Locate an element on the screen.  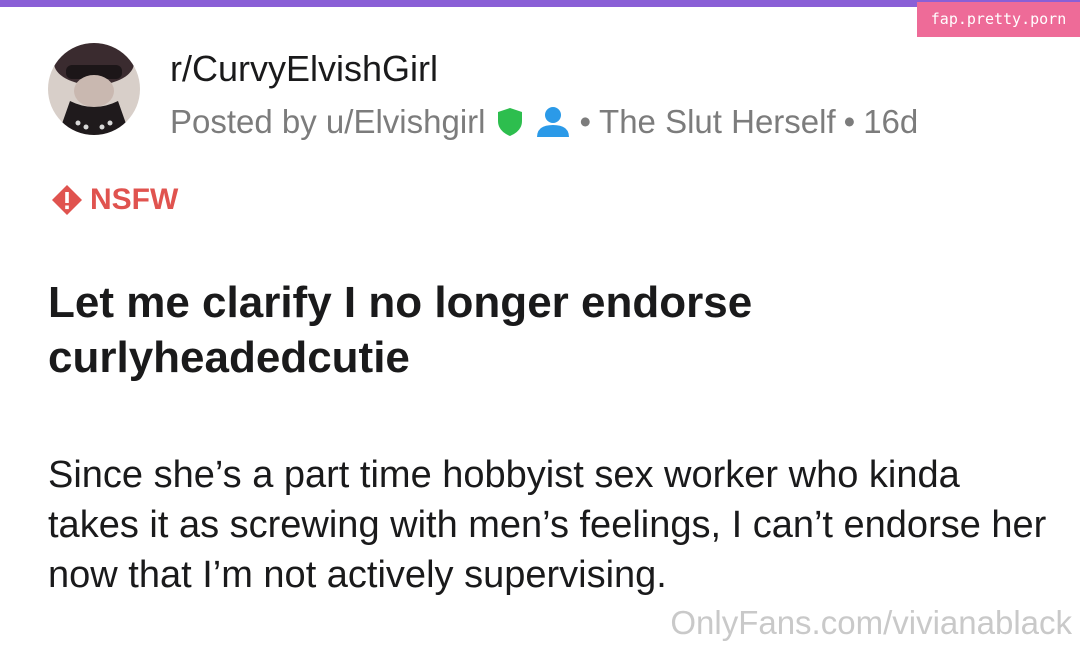
footer-watermark: OnlyFans.com/vivianablack is located at coordinates (871, 622).